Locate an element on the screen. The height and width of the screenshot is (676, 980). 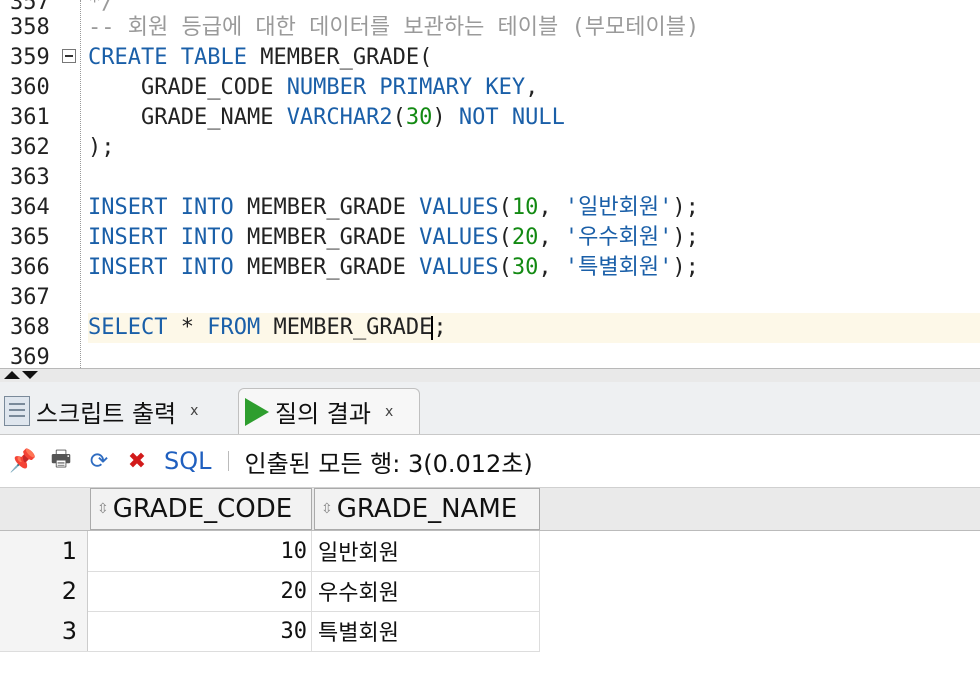
code-line-col2: GRADE_NAME VARCHAR2(30) NOT NULL is located at coordinates (352, 117).